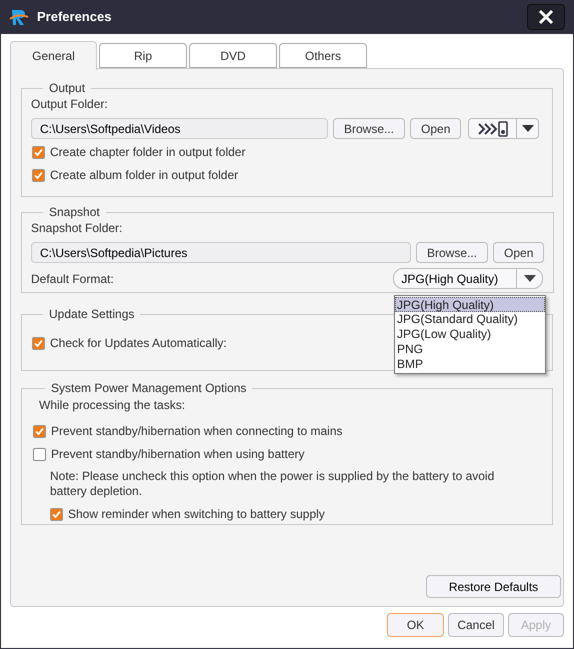  What do you see at coordinates (493, 586) in the screenshot?
I see `restore-defaults-button: Restore Defaults` at bounding box center [493, 586].